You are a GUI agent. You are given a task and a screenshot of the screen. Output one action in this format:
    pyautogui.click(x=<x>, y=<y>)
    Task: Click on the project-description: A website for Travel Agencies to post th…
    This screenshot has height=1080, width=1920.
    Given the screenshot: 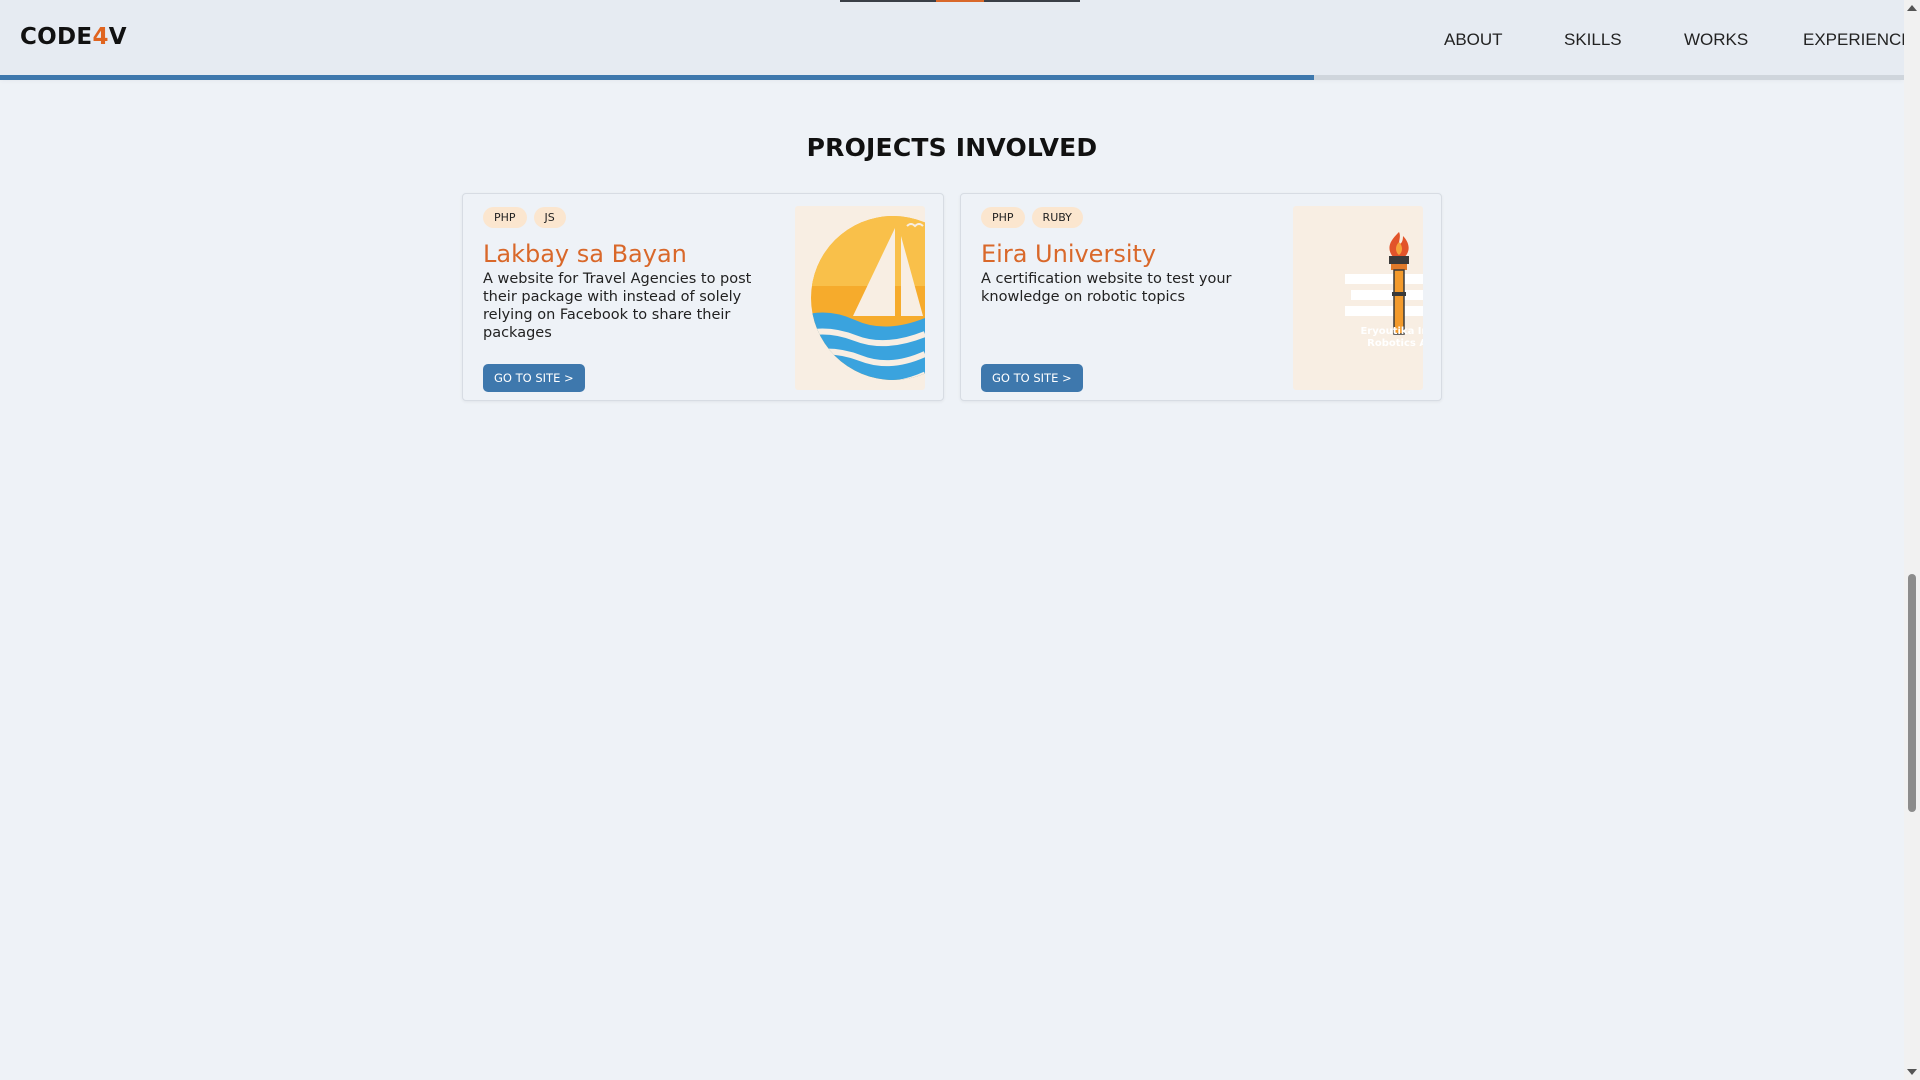 What is the action you would take?
    pyautogui.click(x=617, y=306)
    